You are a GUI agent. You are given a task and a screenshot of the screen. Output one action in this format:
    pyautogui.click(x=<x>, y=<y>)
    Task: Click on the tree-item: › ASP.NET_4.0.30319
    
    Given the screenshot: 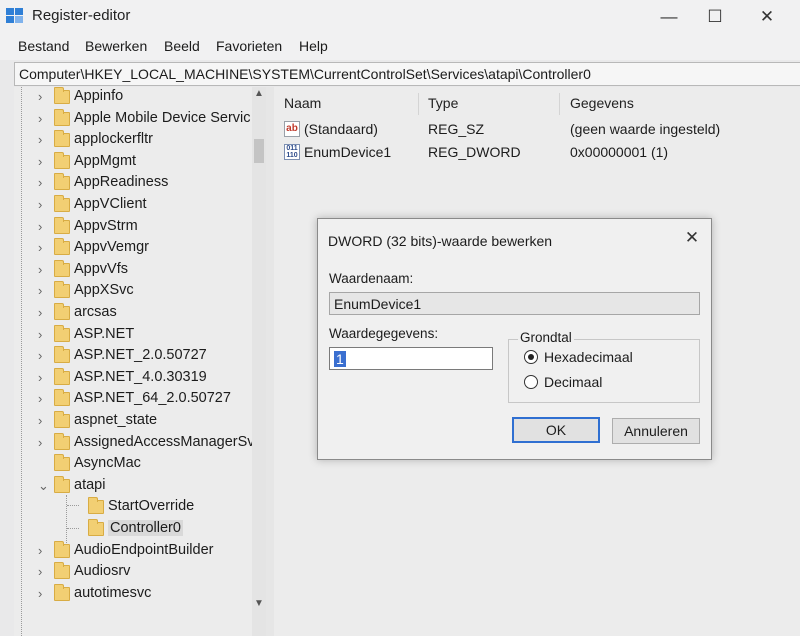 What is the action you would take?
    pyautogui.click(x=132, y=378)
    